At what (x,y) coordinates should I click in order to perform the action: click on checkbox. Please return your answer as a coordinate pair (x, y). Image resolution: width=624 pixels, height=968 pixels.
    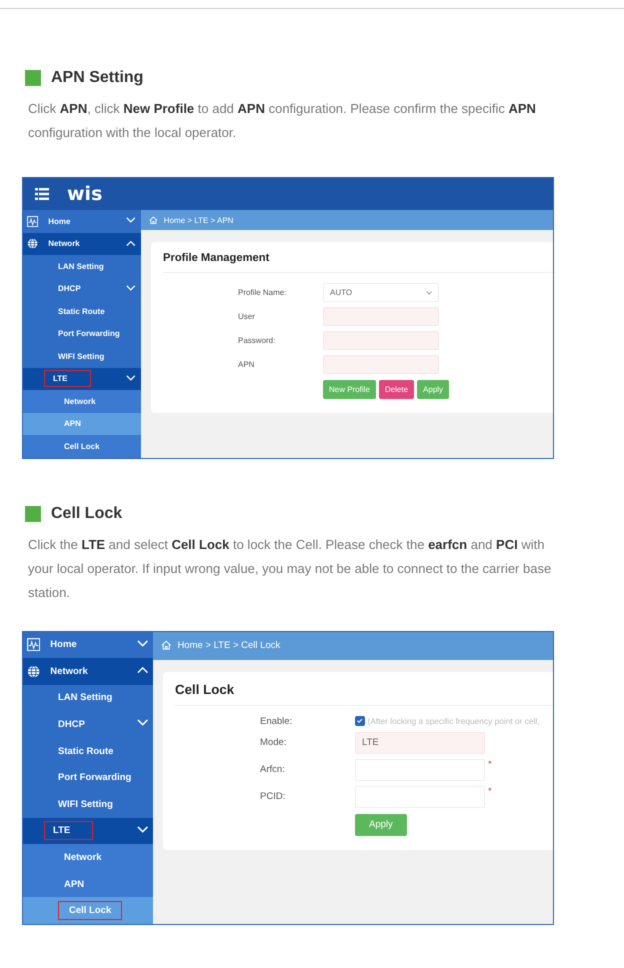
    Looking at the image, I should click on (359, 721).